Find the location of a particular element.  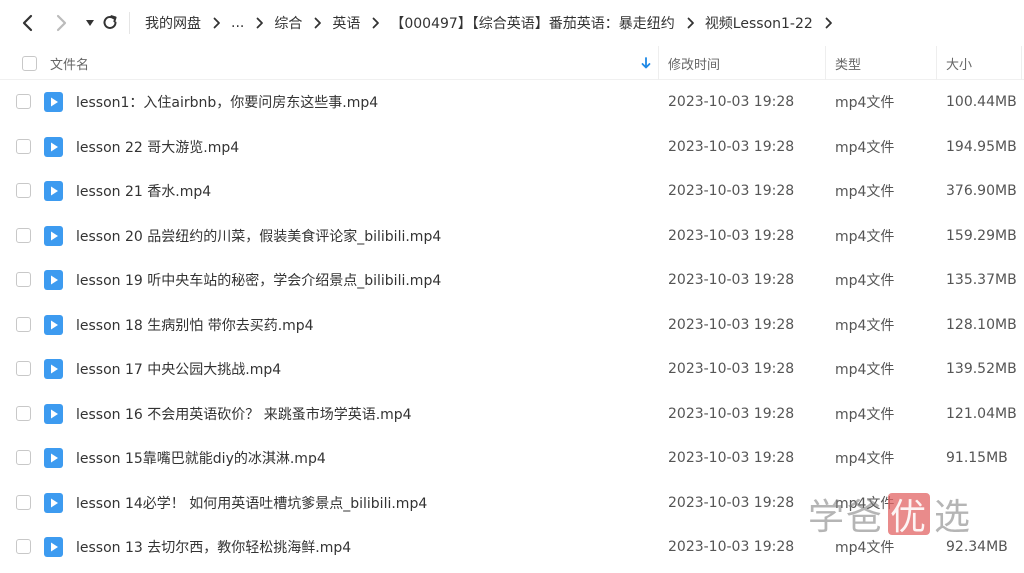

breadcrumb-item-root: 我的网盘 is located at coordinates (173, 23).